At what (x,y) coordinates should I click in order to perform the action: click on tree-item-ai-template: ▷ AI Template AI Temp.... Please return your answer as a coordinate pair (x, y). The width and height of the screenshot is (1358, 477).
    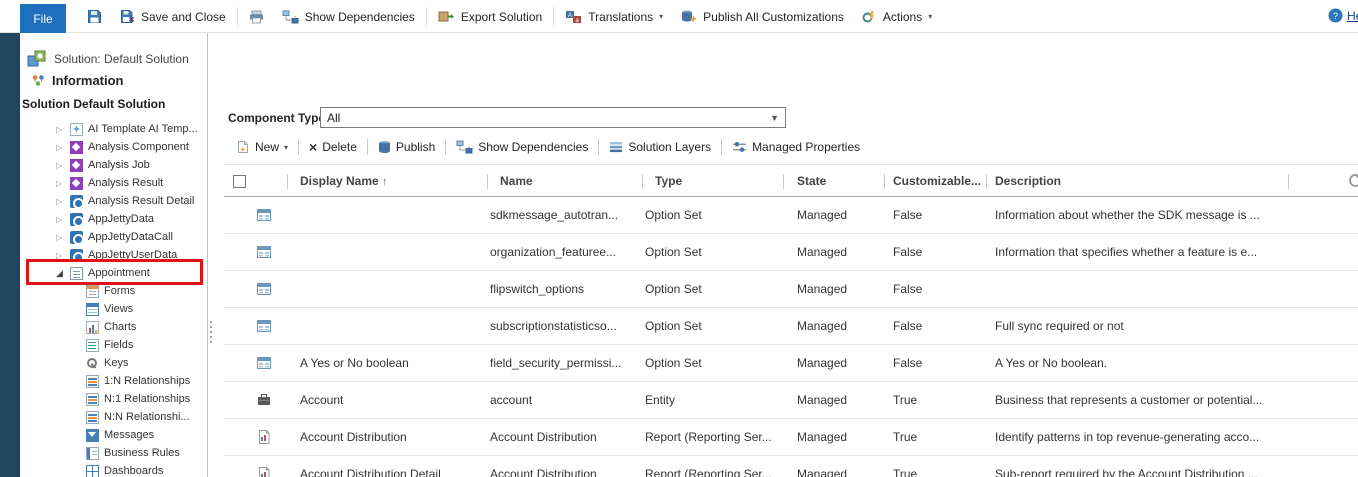
    Looking at the image, I should click on (113, 129).